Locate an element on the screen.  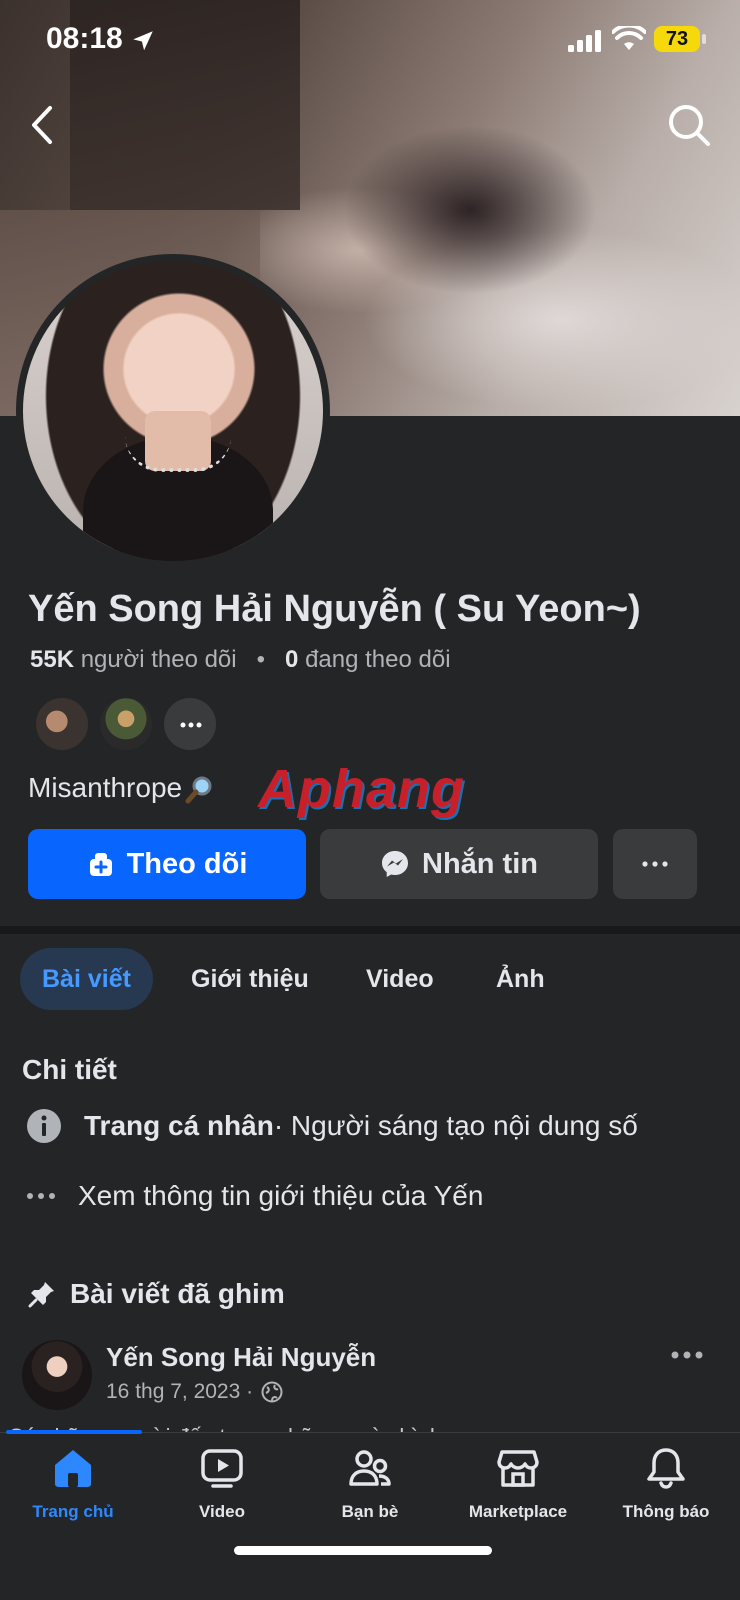
followers-count: 55K is located at coordinates (52, 659).